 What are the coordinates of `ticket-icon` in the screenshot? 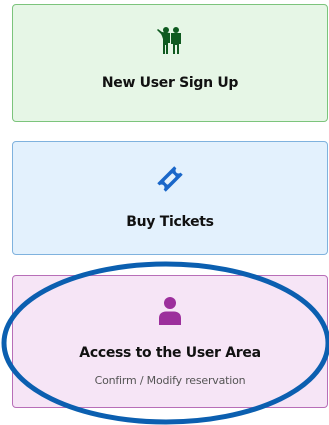 It's located at (170, 179).